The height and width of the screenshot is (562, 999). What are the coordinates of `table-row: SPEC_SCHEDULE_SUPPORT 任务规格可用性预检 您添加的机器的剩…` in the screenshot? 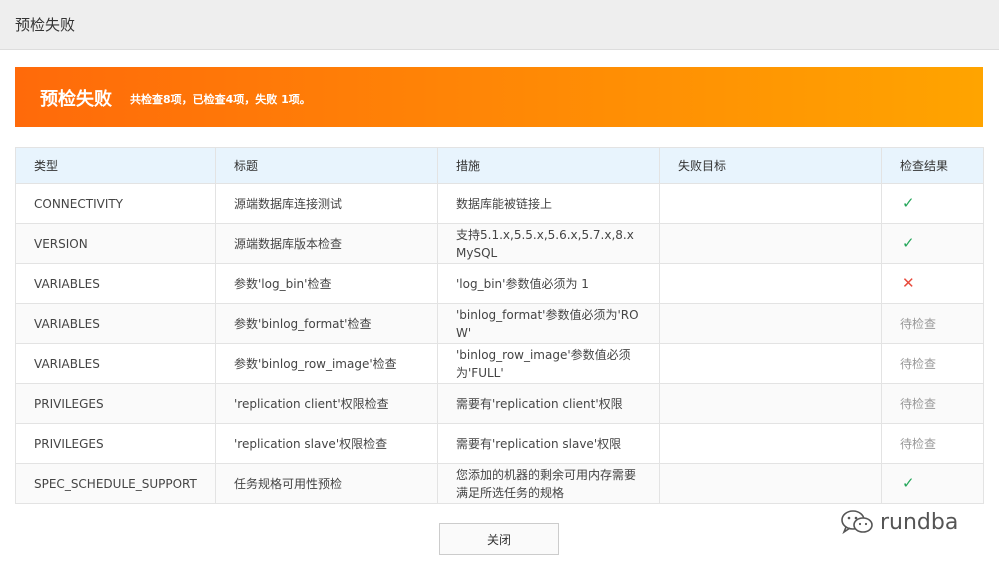 It's located at (499, 483).